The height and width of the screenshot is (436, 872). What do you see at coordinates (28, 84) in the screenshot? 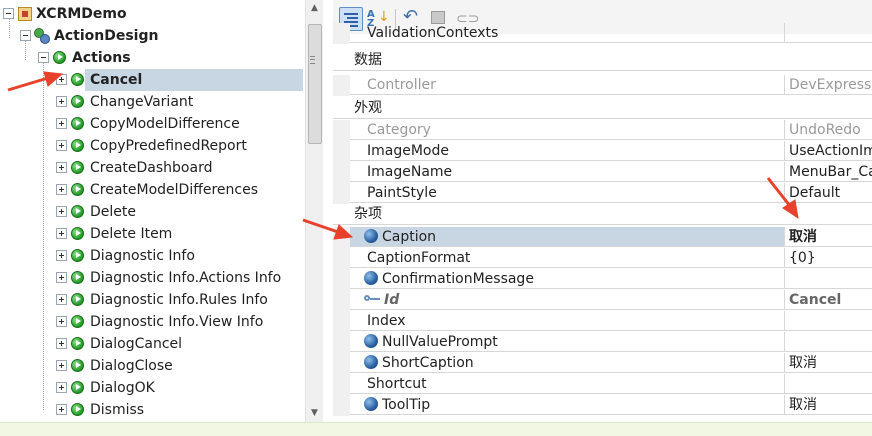
I see `annotation-arrow-tree` at bounding box center [28, 84].